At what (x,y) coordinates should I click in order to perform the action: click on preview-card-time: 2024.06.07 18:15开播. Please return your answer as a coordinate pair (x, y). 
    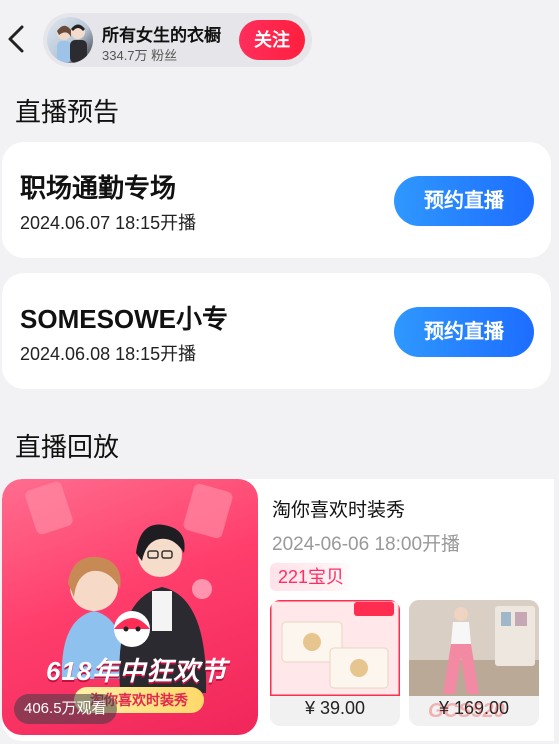
    Looking at the image, I should click on (108, 223).